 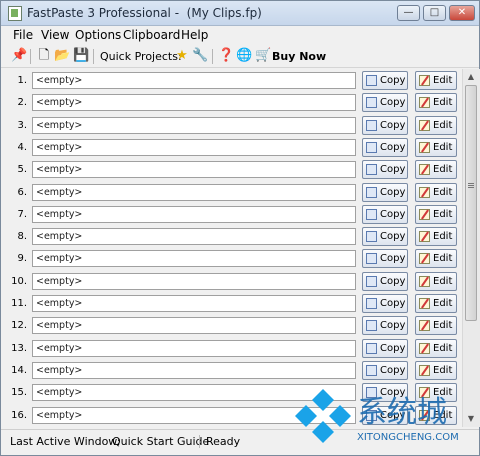 I want to click on buy-icon: 🛒, so click(x=263, y=56).